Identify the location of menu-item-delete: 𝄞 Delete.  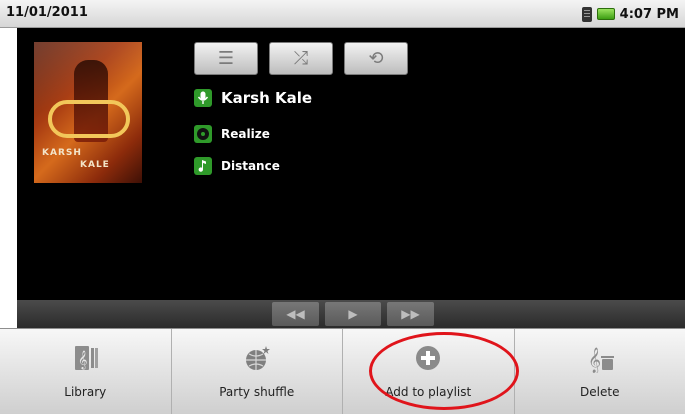
(600, 371).